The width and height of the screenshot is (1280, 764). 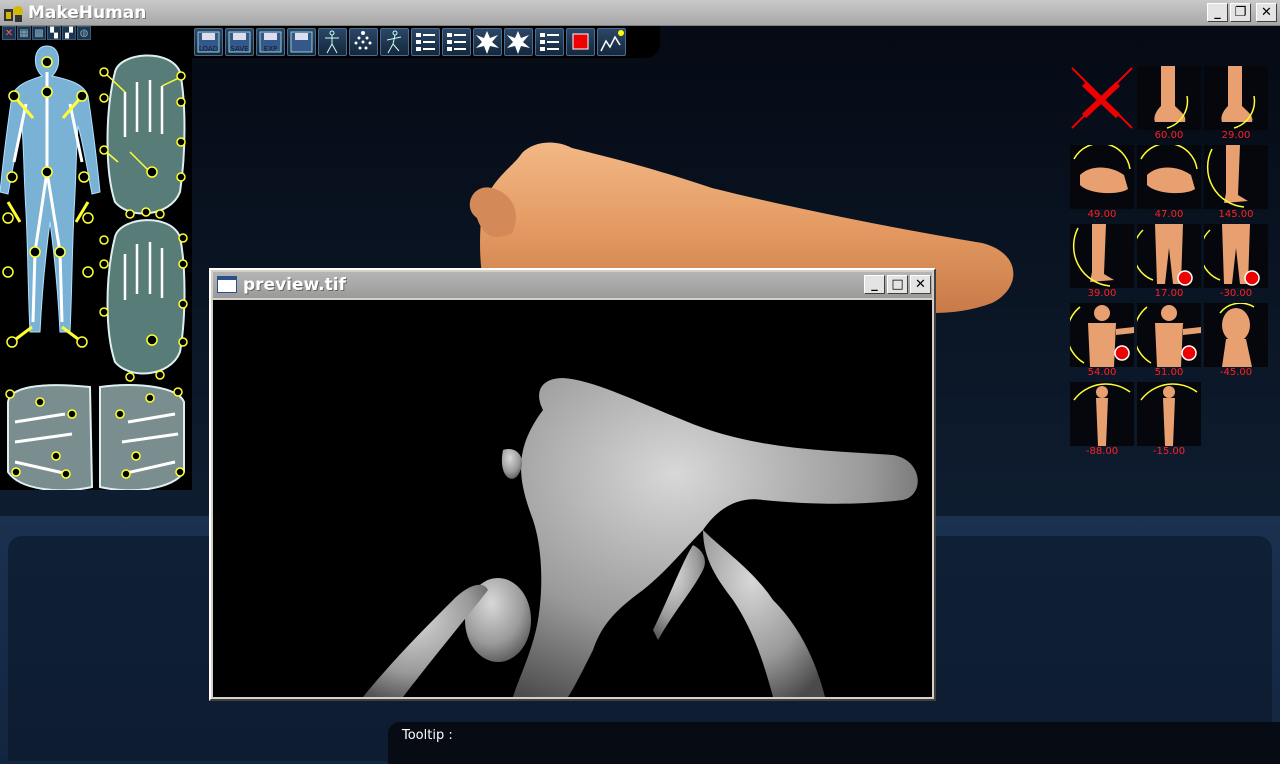 I want to click on skeleton-button, so click(x=332, y=42).